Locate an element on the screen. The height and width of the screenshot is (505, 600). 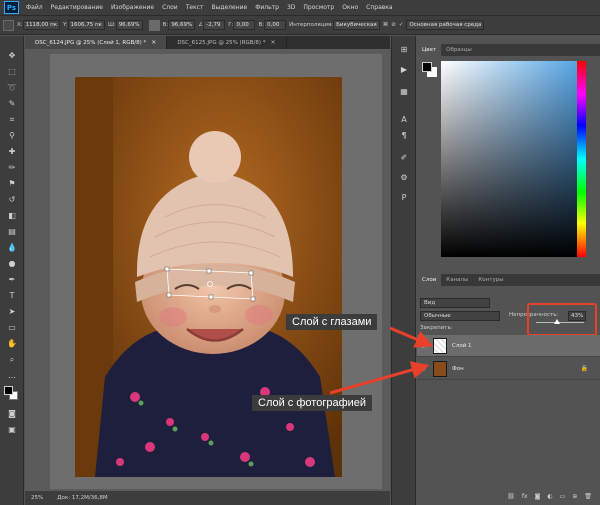
eyes-layer-callout: Слой с глазами is located at coordinates (332, 322).